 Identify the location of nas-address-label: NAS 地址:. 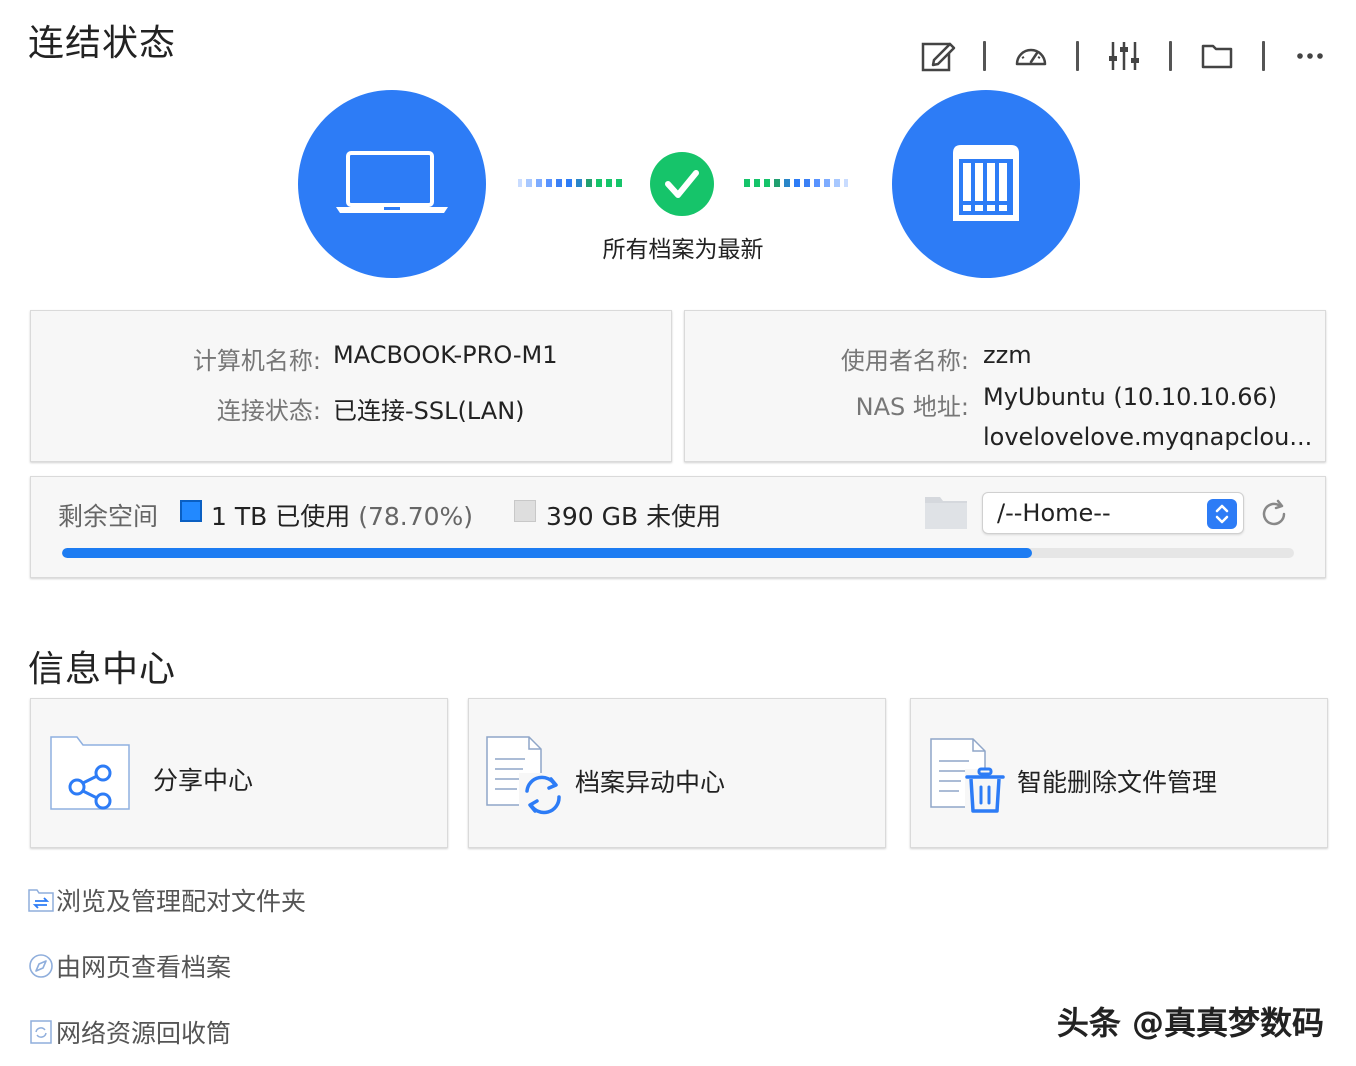
(912, 407).